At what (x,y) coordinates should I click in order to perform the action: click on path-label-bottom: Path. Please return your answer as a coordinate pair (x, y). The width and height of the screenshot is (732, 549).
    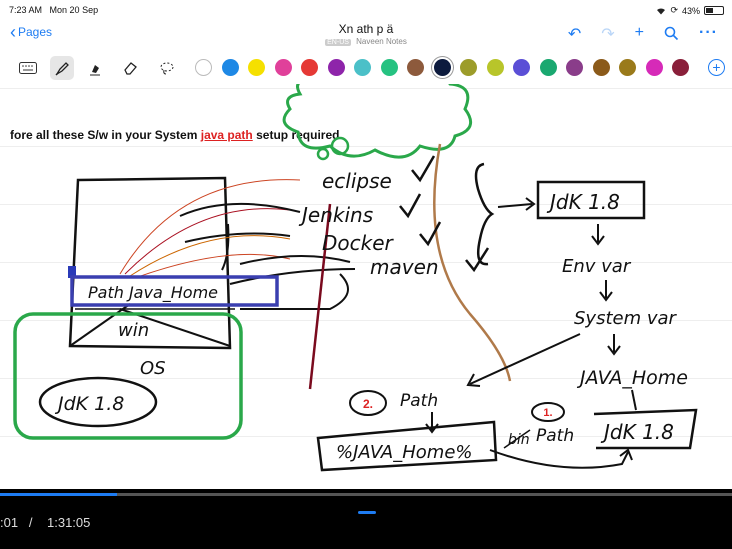
    Looking at the image, I should click on (555, 436).